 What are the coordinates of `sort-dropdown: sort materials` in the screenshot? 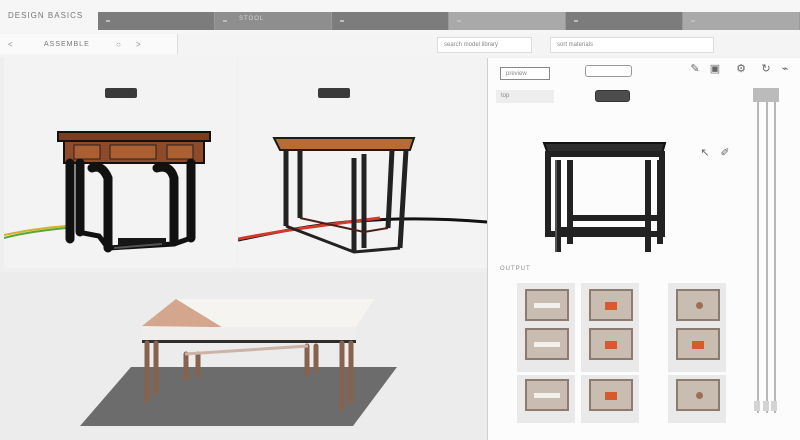 It's located at (632, 45).